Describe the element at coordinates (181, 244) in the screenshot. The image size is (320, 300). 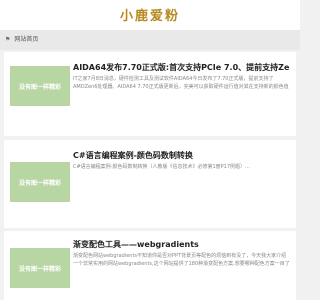
I see `article-title: 渐变配色工具——webgradients` at that location.